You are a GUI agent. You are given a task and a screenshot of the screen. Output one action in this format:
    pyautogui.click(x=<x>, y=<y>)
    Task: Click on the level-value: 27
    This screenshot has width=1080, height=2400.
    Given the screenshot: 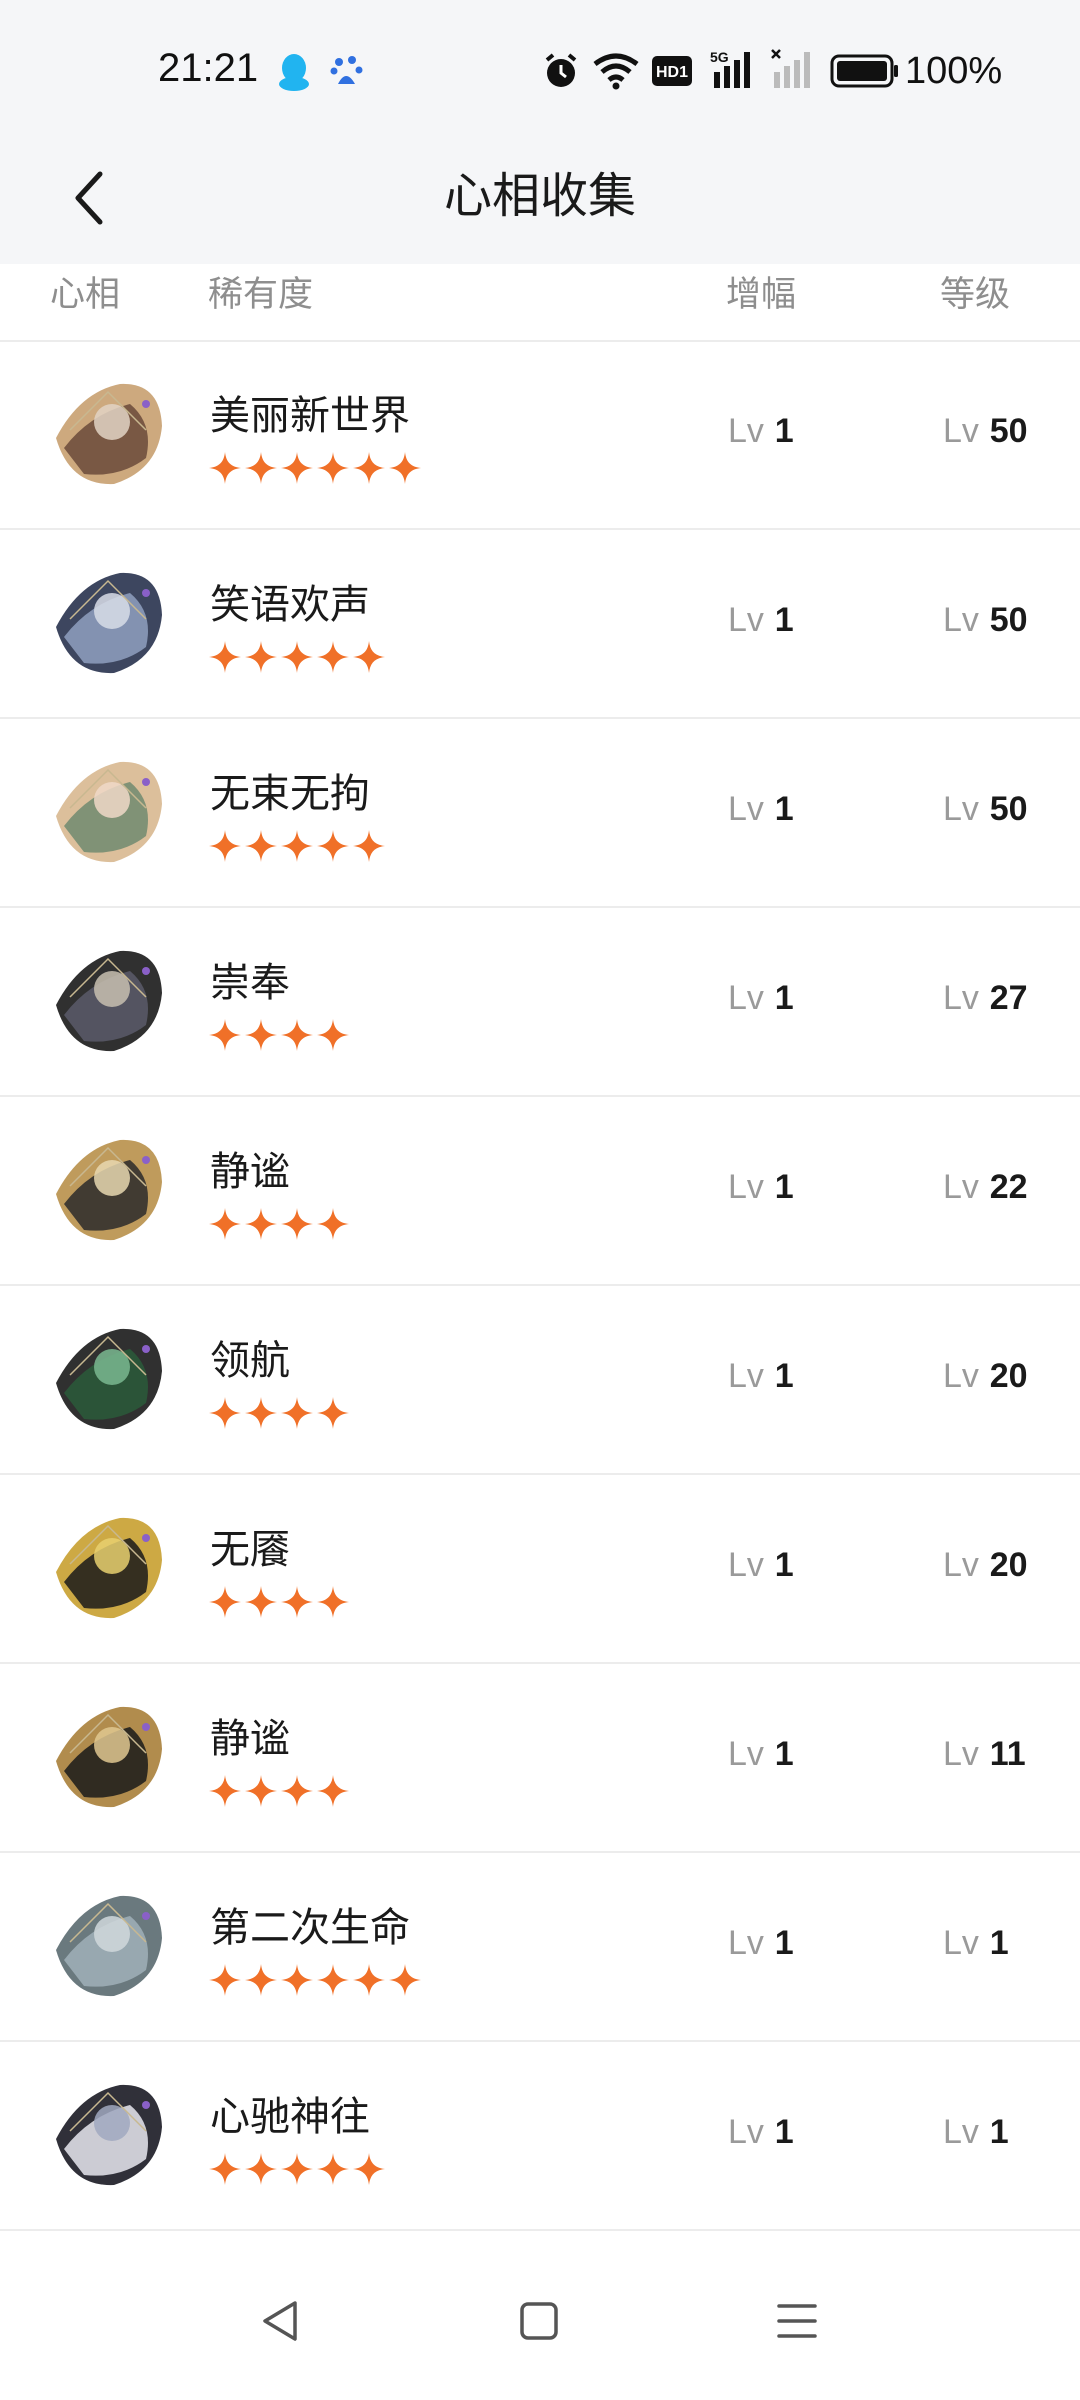 What is the action you would take?
    pyautogui.click(x=1008, y=998)
    